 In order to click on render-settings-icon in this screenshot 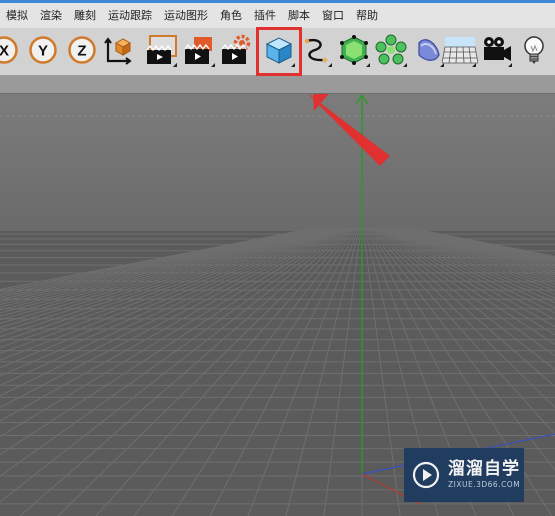, I will do `click(236, 50)`.